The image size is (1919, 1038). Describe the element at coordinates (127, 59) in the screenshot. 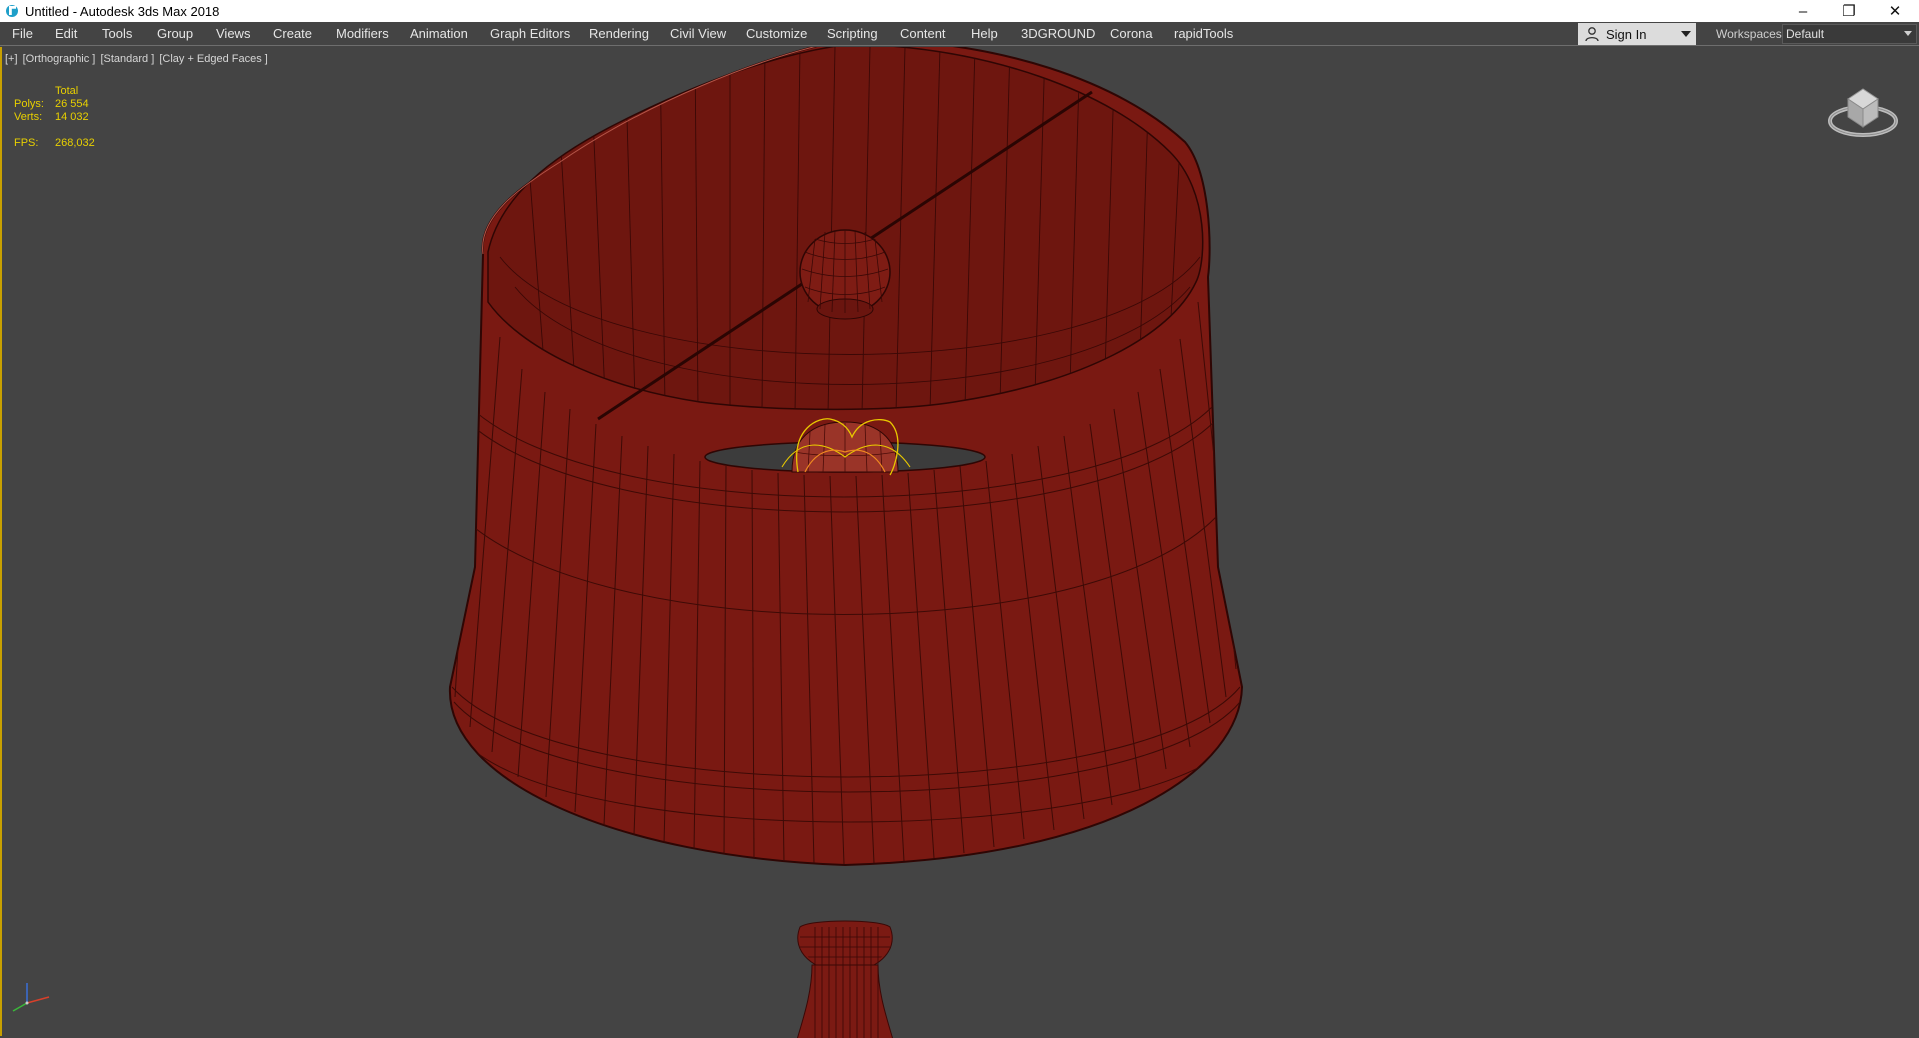

I see `viewport-standard-menu: [Standard ]` at that location.